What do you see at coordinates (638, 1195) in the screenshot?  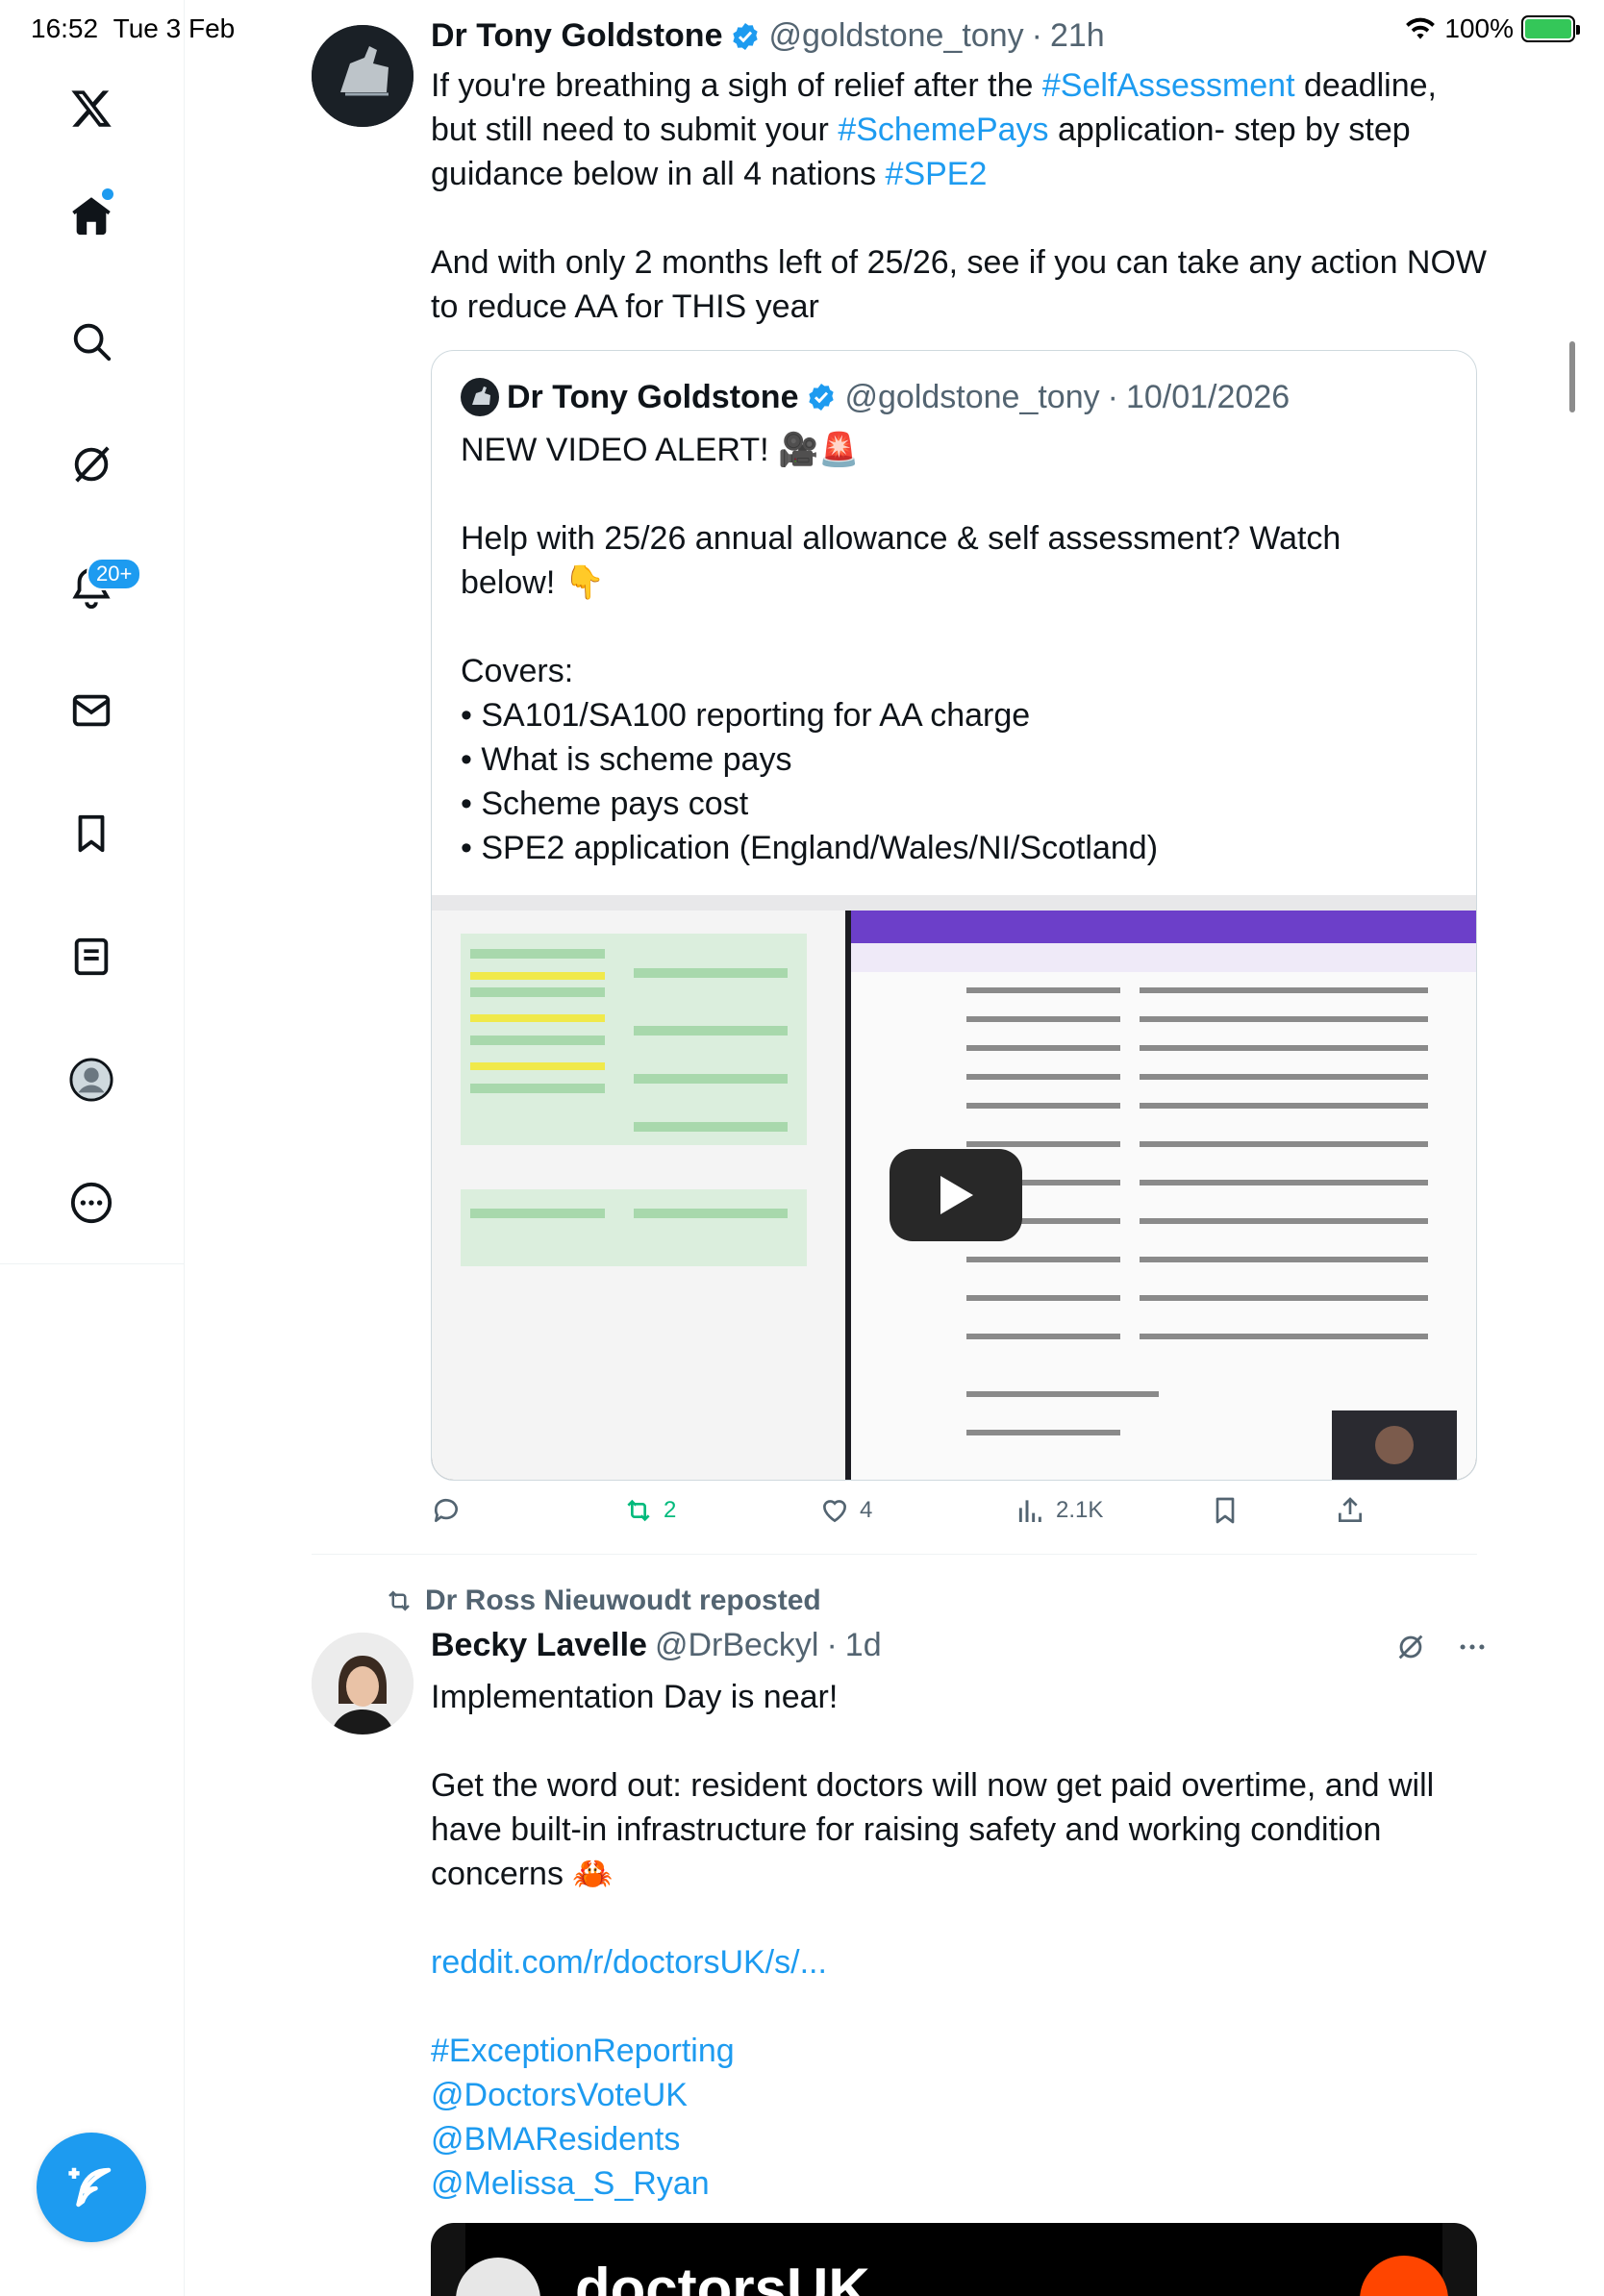 I see `video-frame-tax-form` at bounding box center [638, 1195].